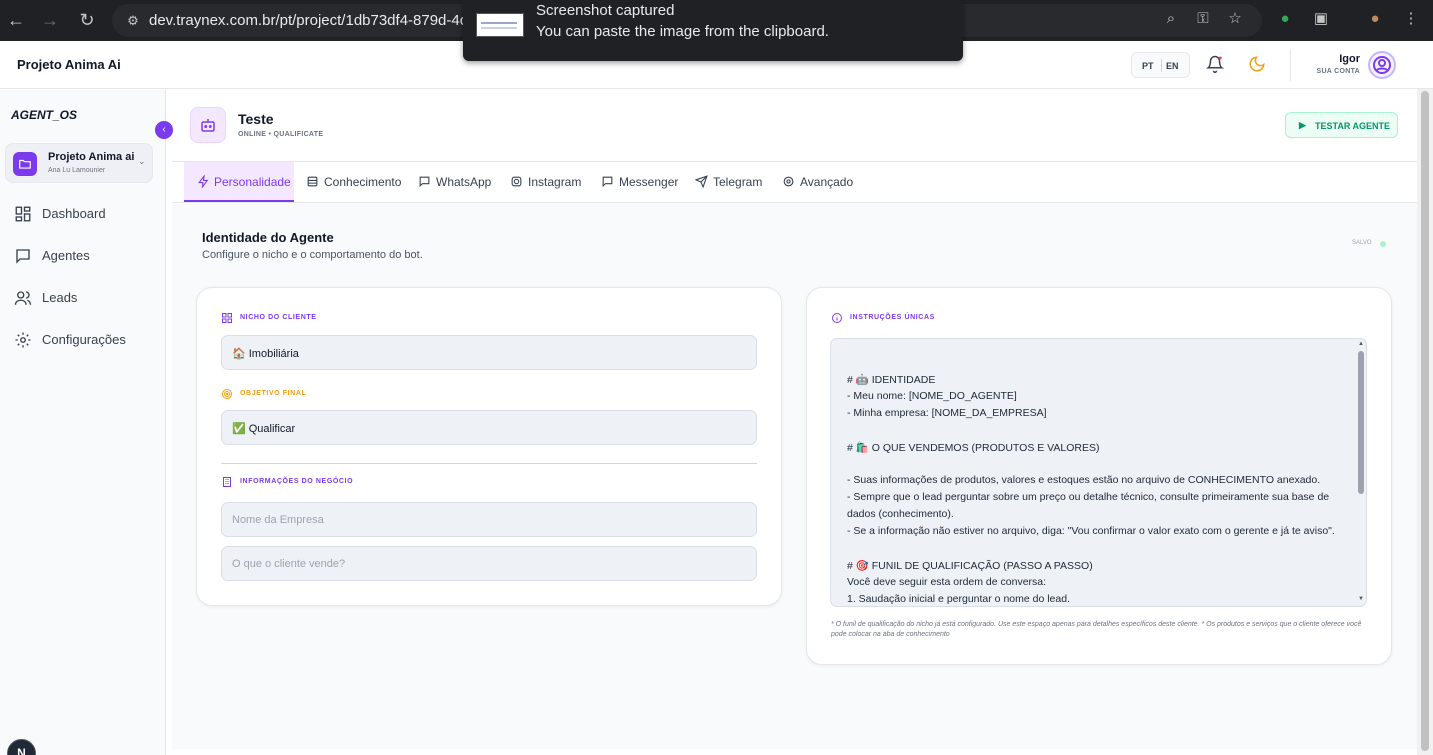 The height and width of the screenshot is (755, 1433). What do you see at coordinates (297, 481) in the screenshot?
I see `business-label: INFORMAÇÕES DO NEGÓCIO` at bounding box center [297, 481].